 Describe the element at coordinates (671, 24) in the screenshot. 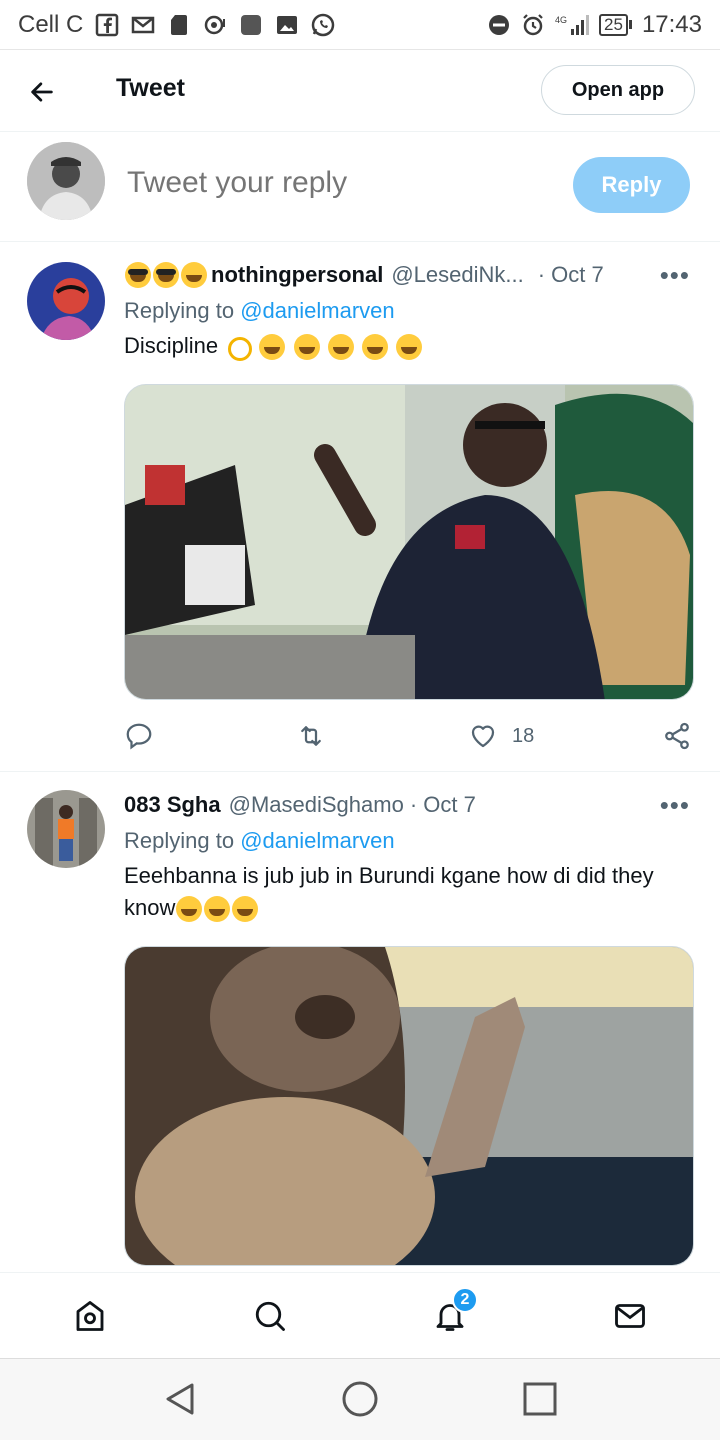

I see `clock: 17:43` at that location.